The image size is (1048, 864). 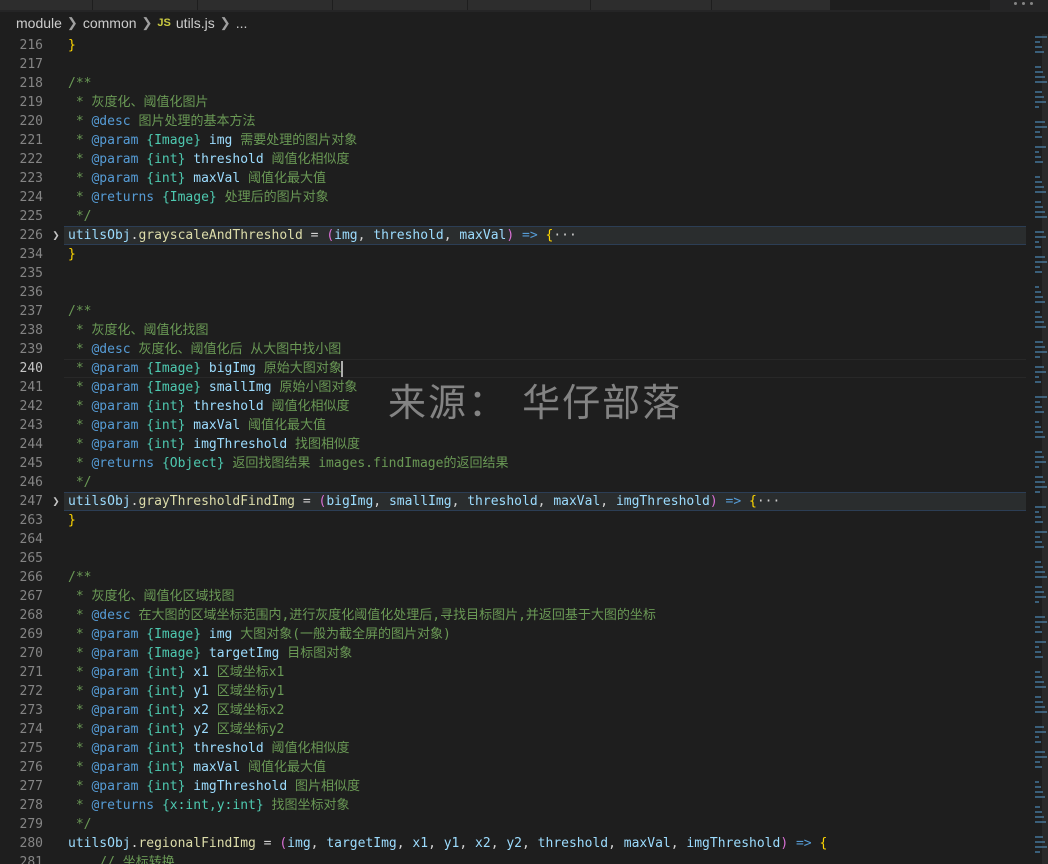 What do you see at coordinates (195, 23) in the screenshot?
I see `breadcrumb-file: utils.js` at bounding box center [195, 23].